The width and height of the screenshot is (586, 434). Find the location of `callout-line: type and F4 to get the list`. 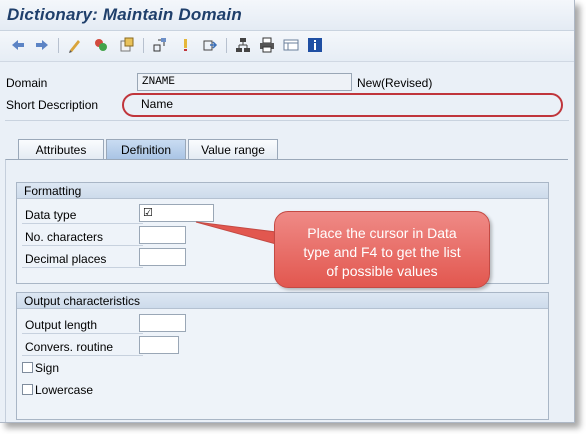

callout-line: type and F4 to get the list is located at coordinates (382, 252).